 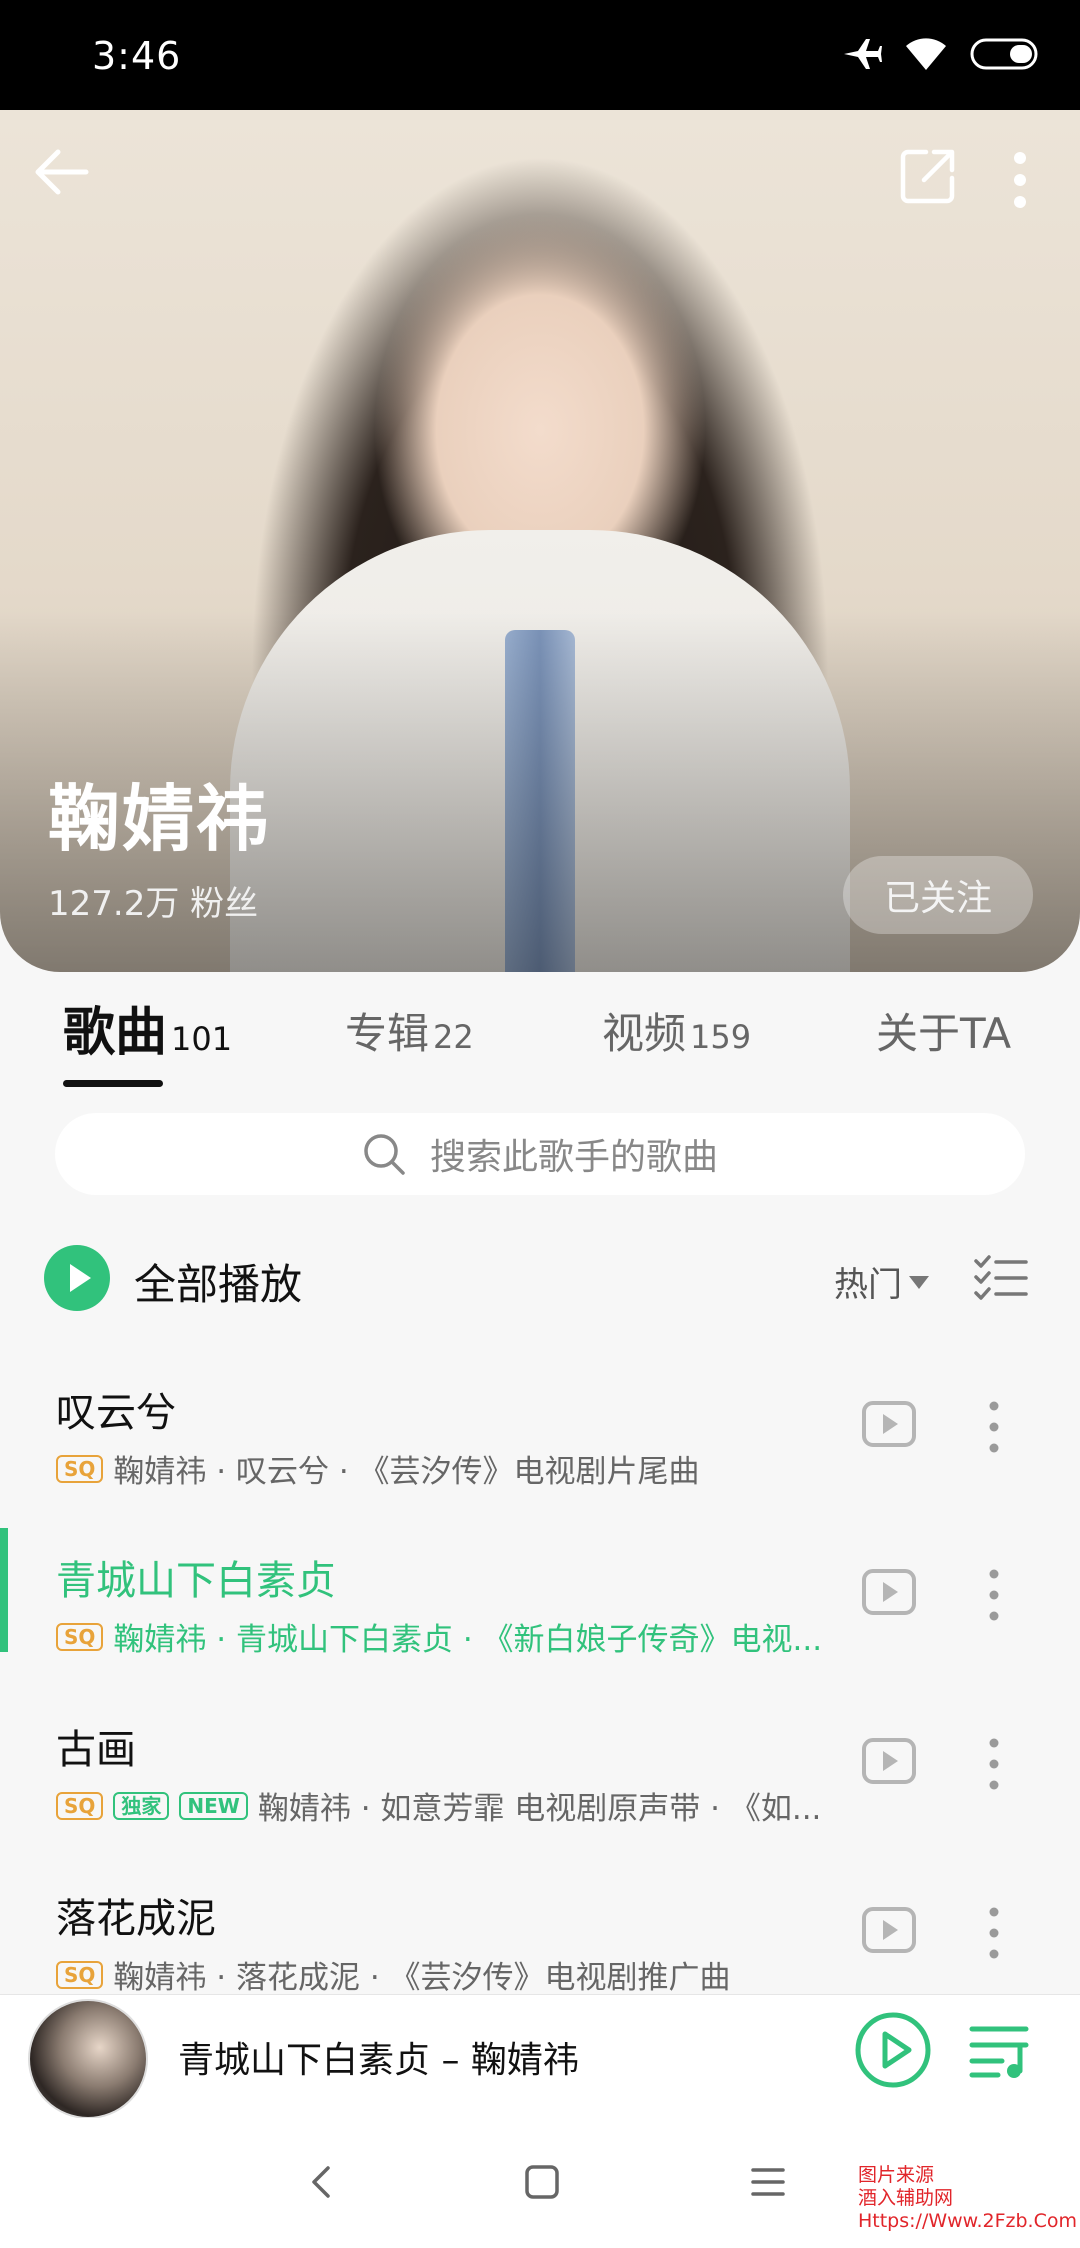 What do you see at coordinates (202, 1039) in the screenshot?
I see `tab-count: 101` at bounding box center [202, 1039].